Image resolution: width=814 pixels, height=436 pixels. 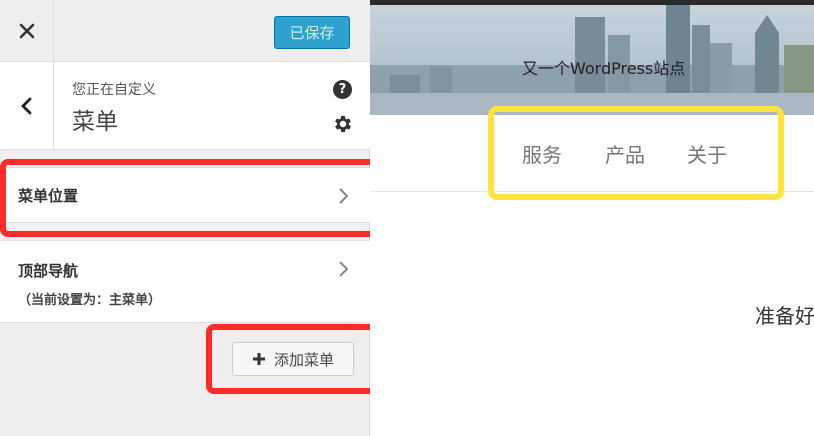 What do you see at coordinates (604, 68) in the screenshot?
I see `site-tagline: 又一个WordPress站点` at bounding box center [604, 68].